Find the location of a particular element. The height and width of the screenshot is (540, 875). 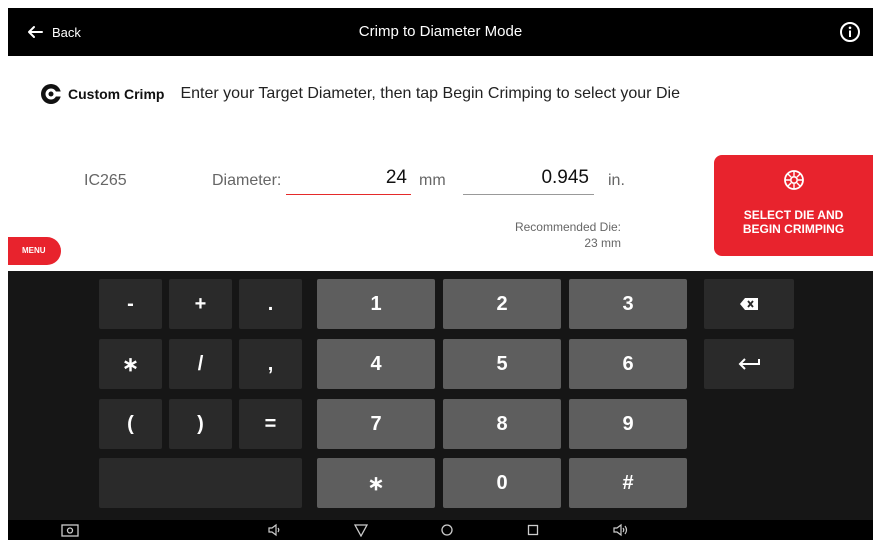

brand-name: Custom Crimp is located at coordinates (116, 94).